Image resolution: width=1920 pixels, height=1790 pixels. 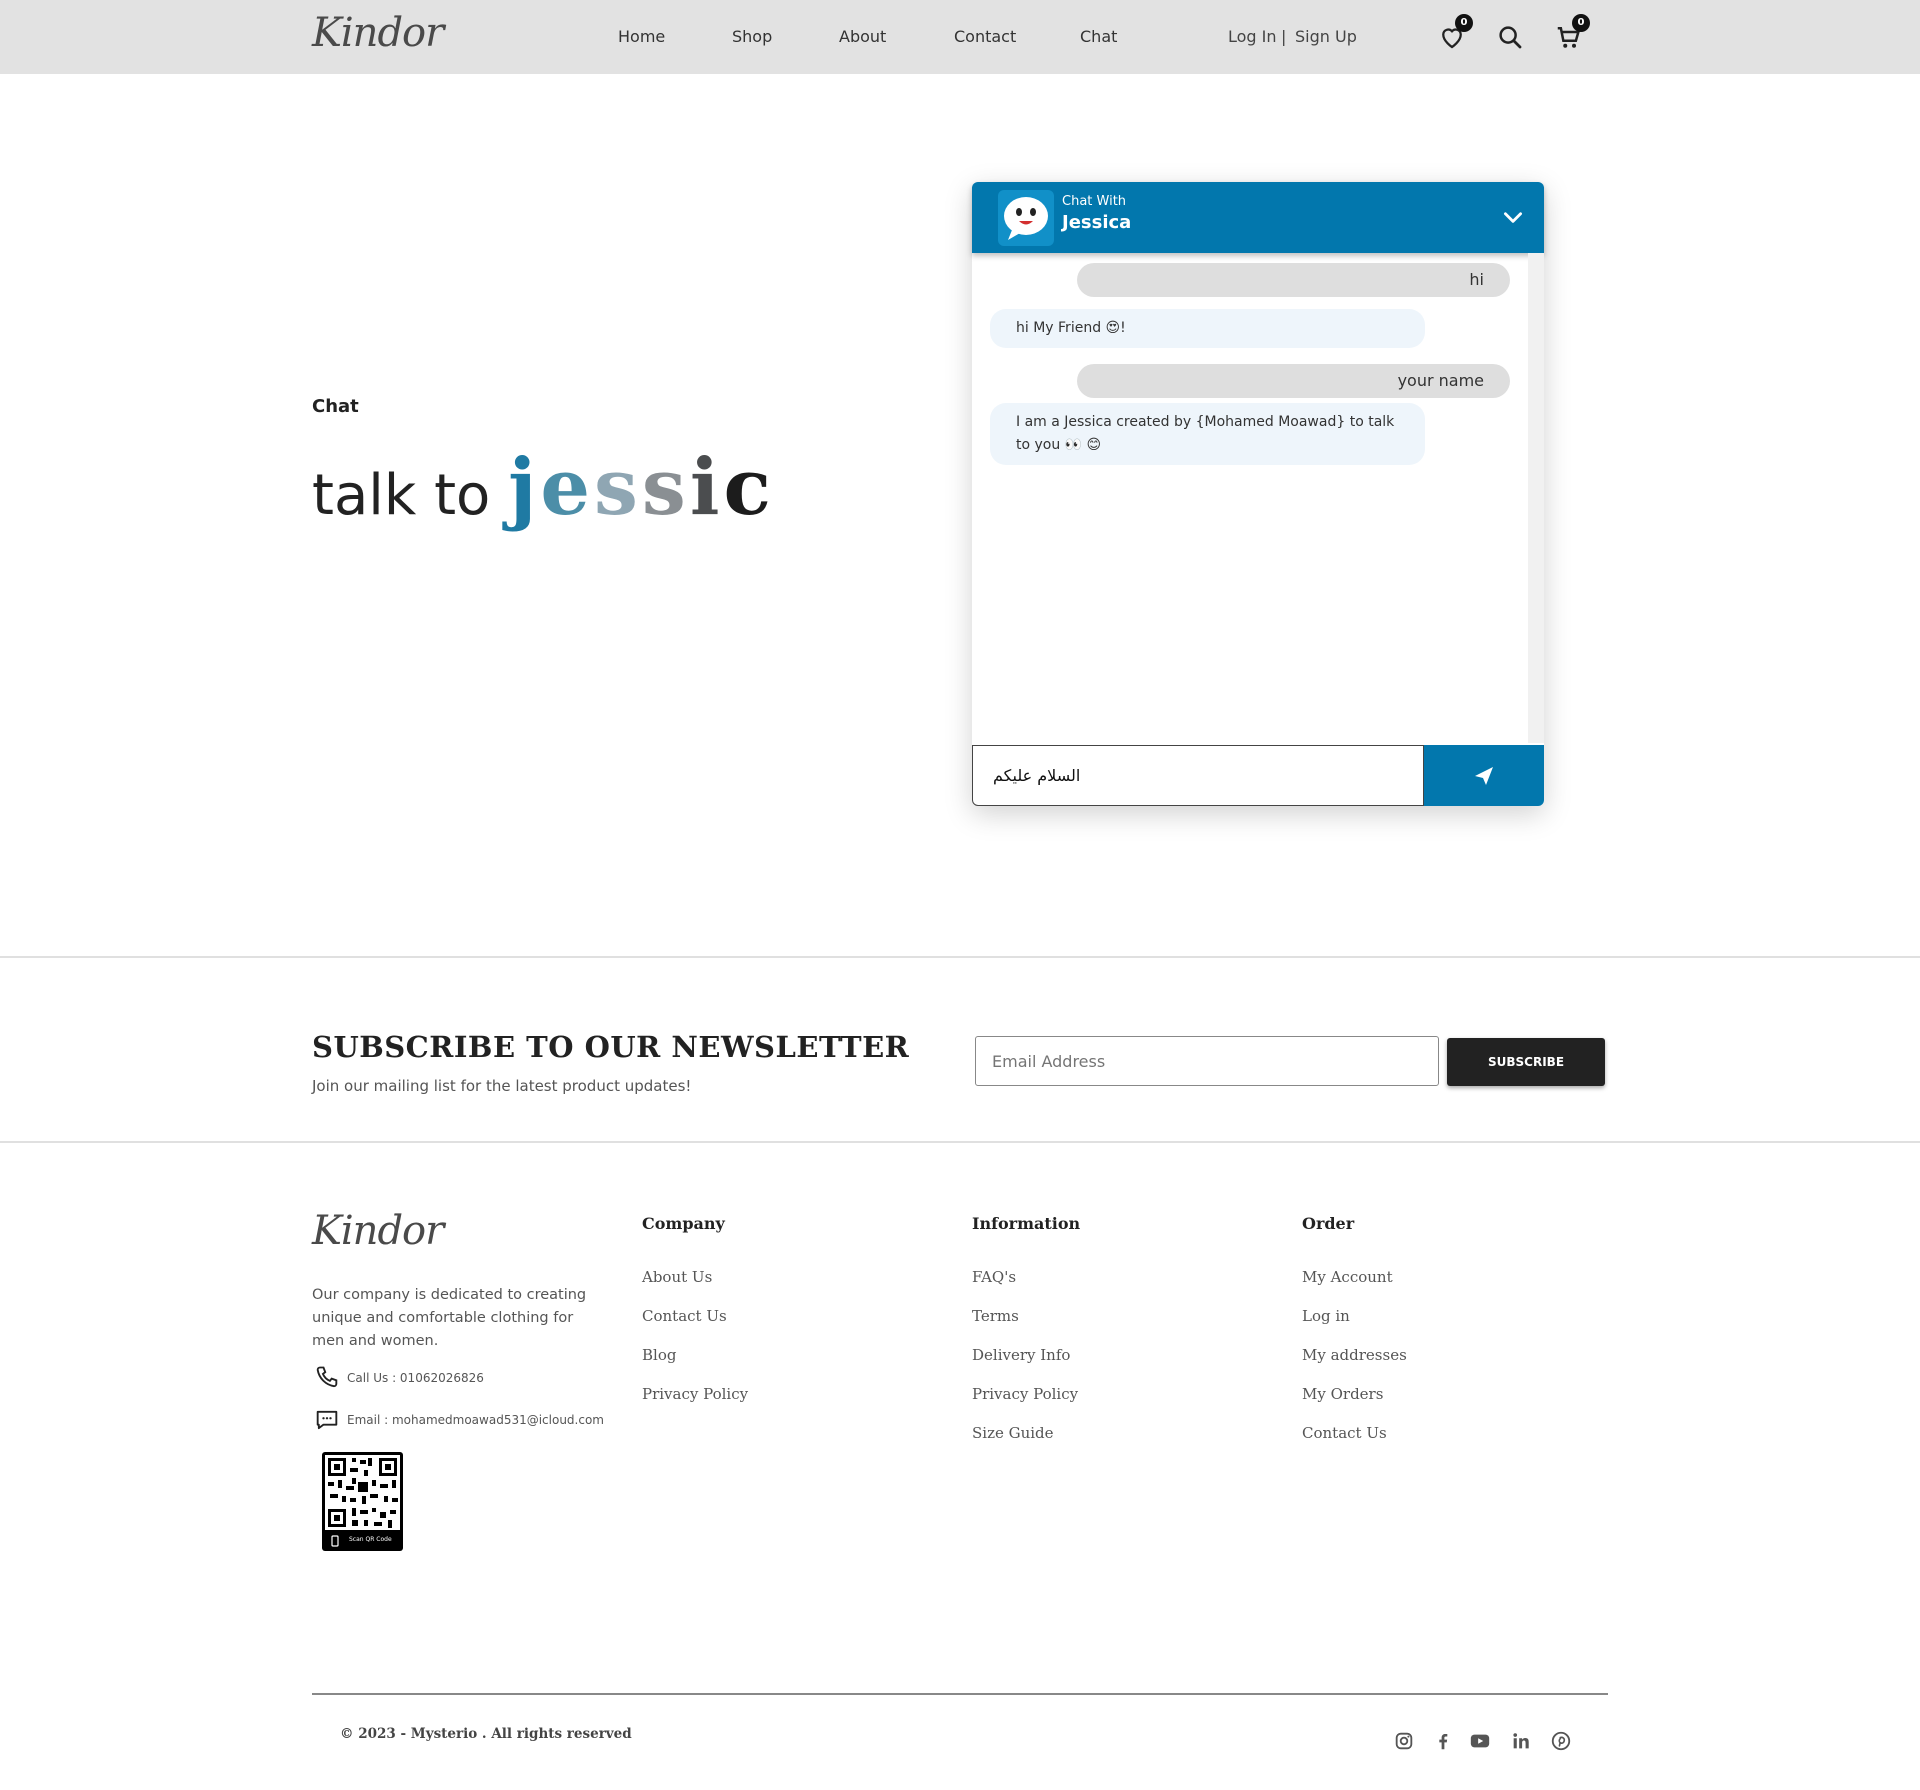 I want to click on footer-divider, so click(x=960, y=1694).